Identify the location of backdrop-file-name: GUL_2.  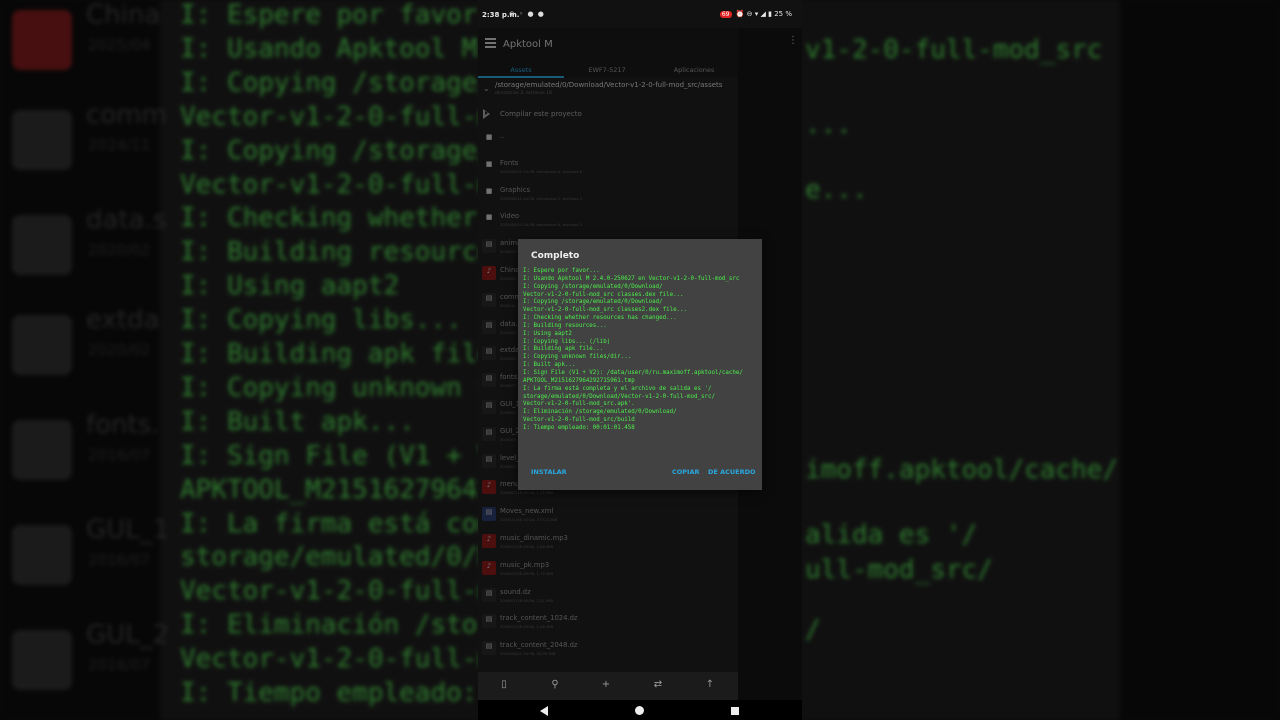
(128, 635).